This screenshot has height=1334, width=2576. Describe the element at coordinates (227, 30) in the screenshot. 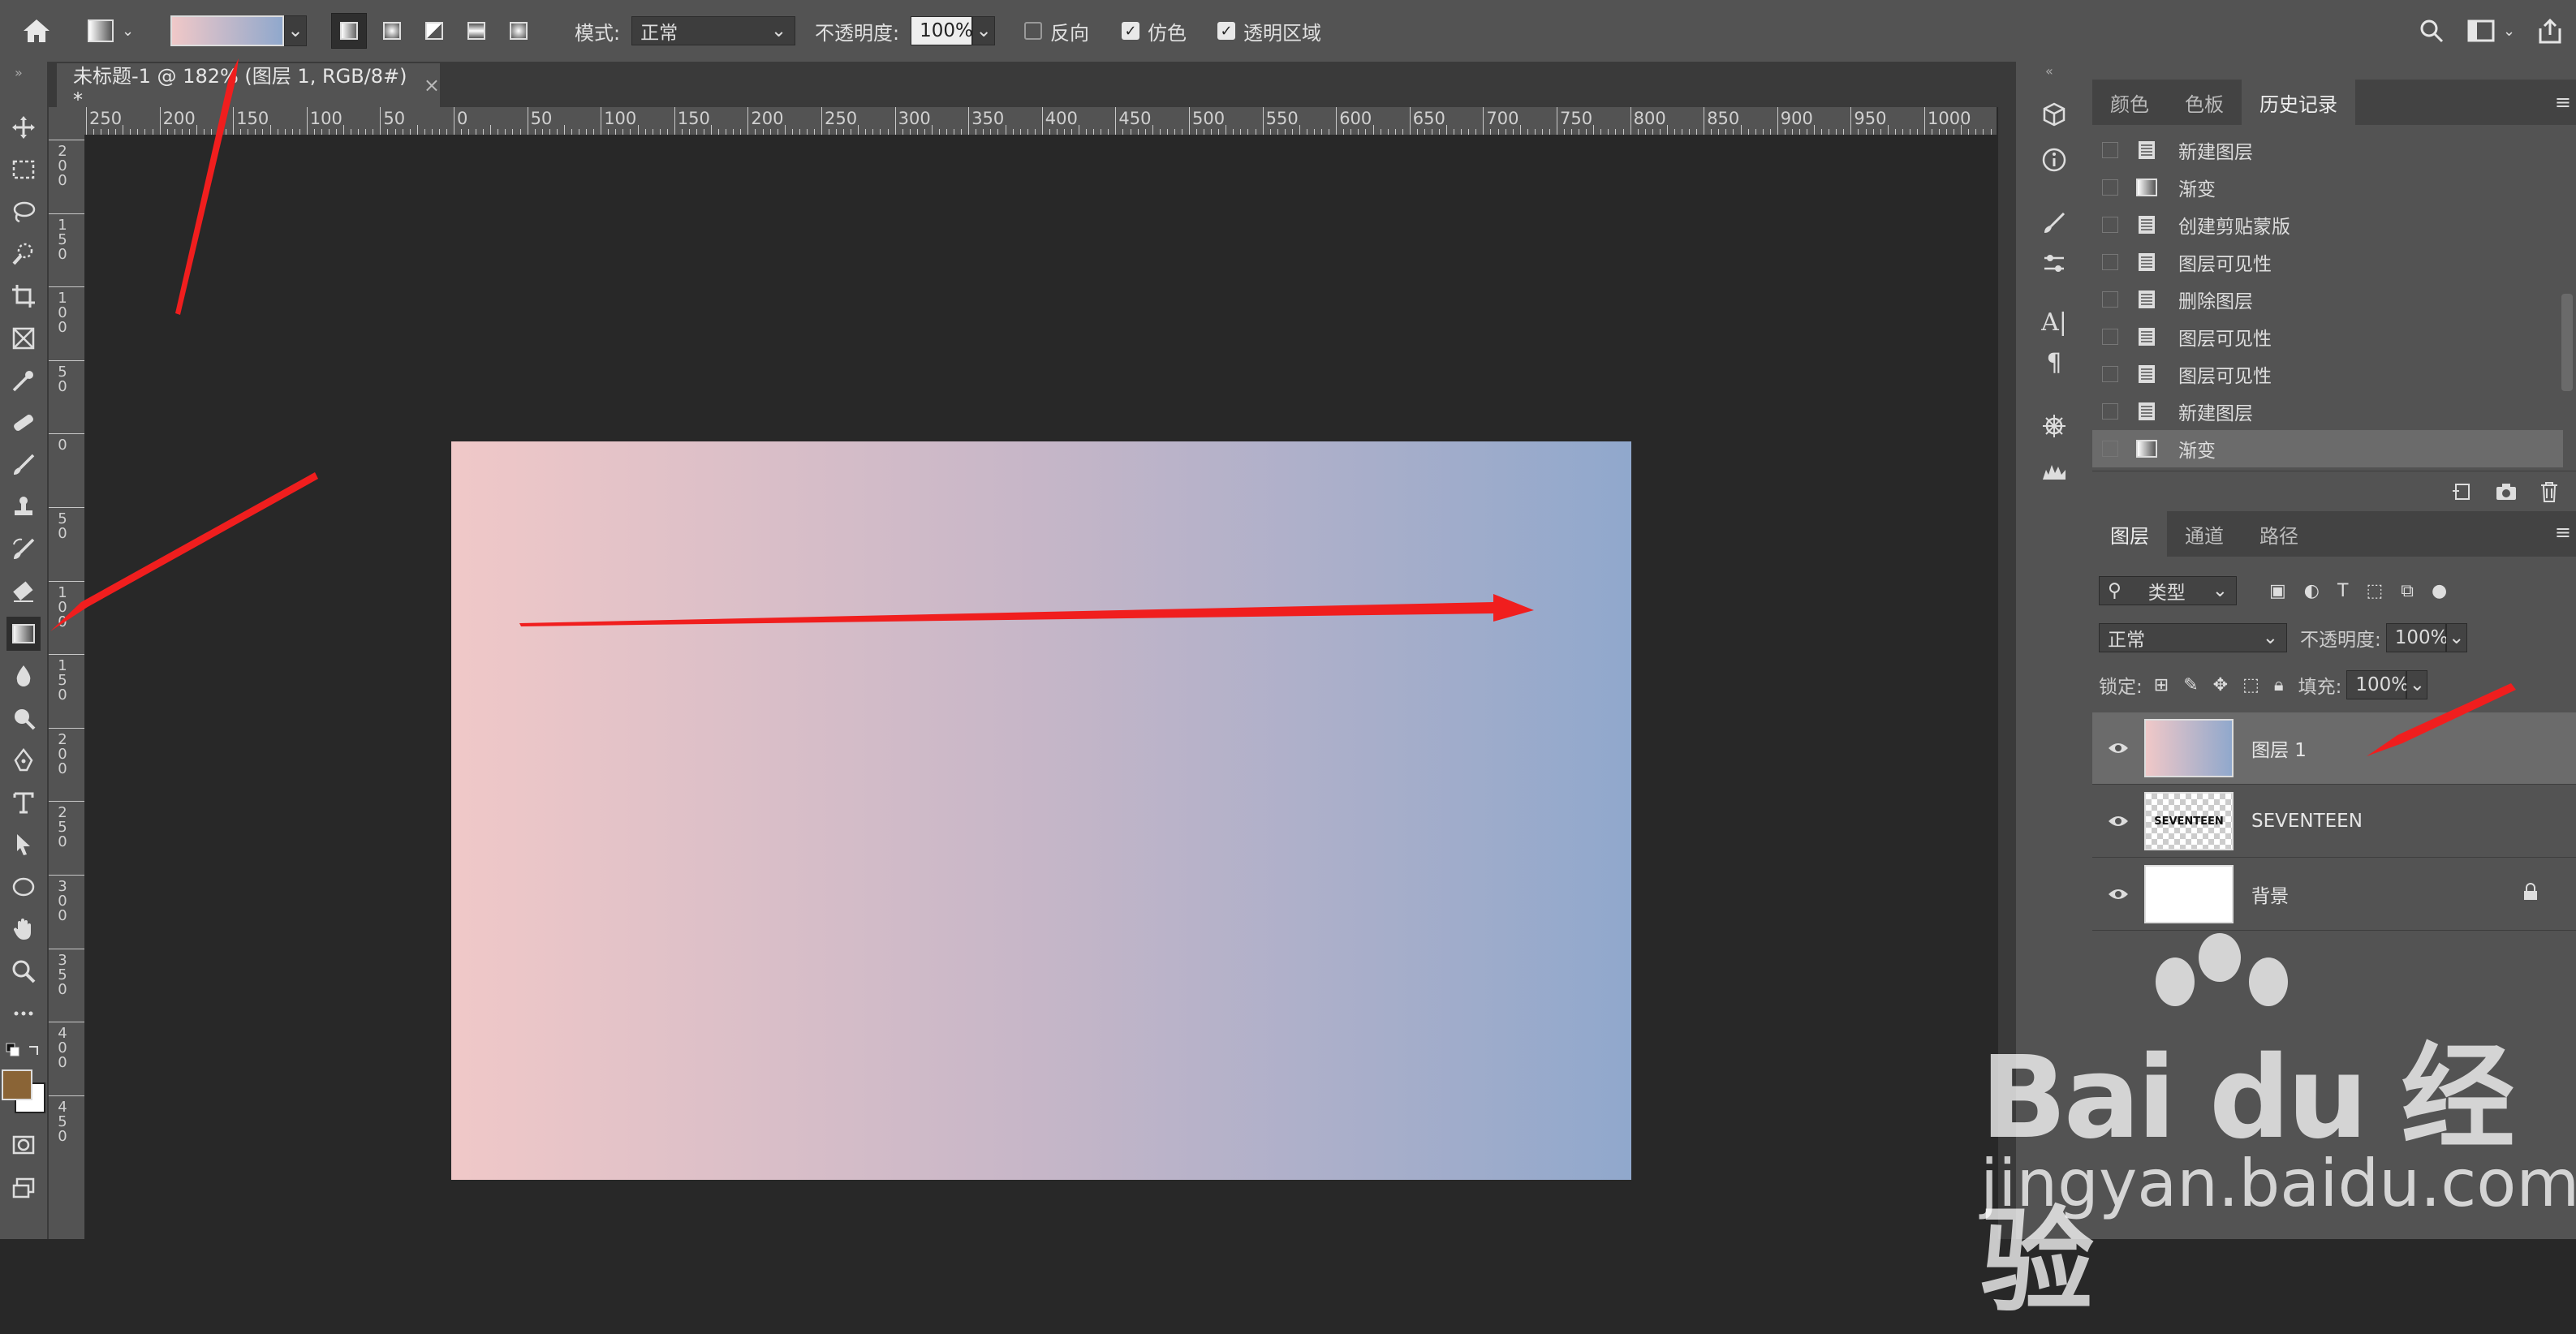

I see `gradient-swatch` at that location.